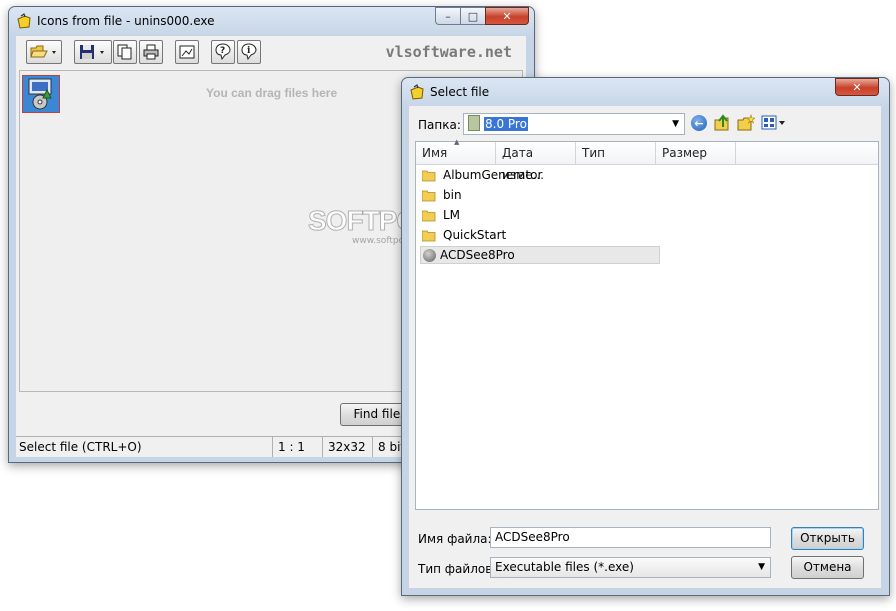 This screenshot has width=896, height=611. Describe the element at coordinates (540, 255) in the screenshot. I see `list-item-acdsee8pro: ACDSee8Pro` at that location.